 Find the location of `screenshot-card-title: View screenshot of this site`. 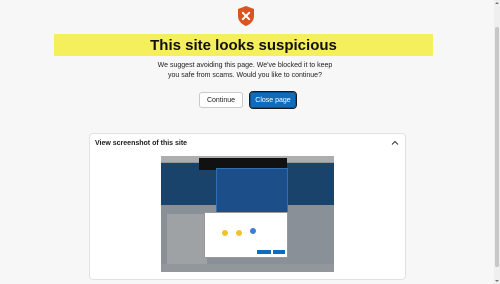

screenshot-card-title: View screenshot of this site is located at coordinates (141, 143).